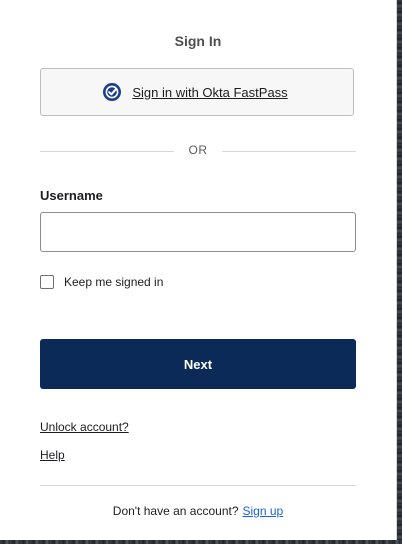 Image resolution: width=402 pixels, height=544 pixels. What do you see at coordinates (289, 151) in the screenshot?
I see `separator-line-right` at bounding box center [289, 151].